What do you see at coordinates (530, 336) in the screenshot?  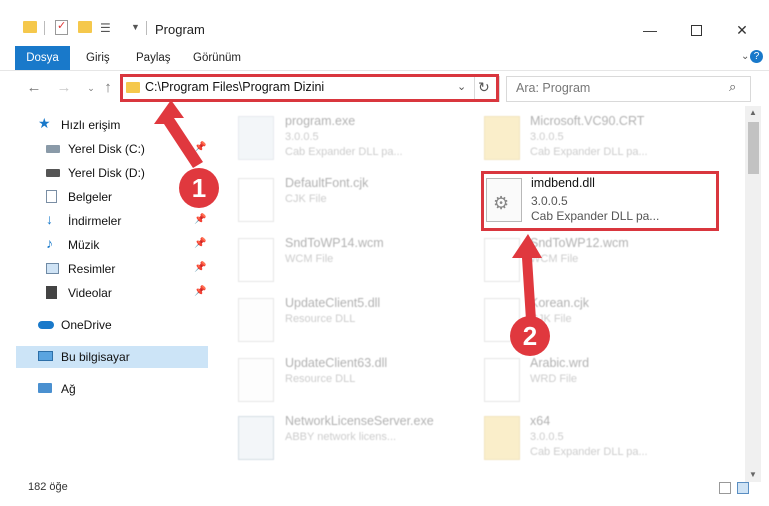 I see `annotation-badge-2: 2` at bounding box center [530, 336].